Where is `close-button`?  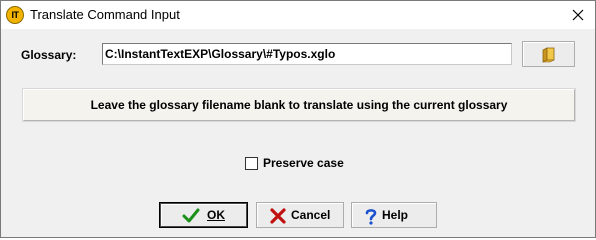
close-button is located at coordinates (578, 15).